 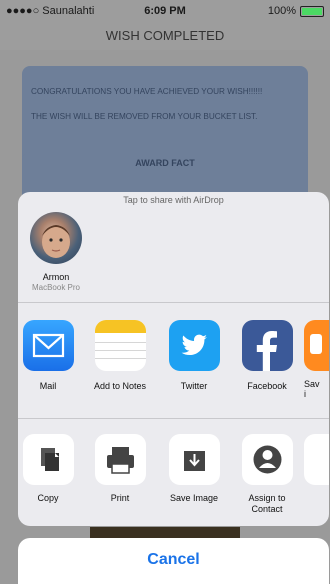 I want to click on cancel-label: Cancel, so click(x=173, y=559).